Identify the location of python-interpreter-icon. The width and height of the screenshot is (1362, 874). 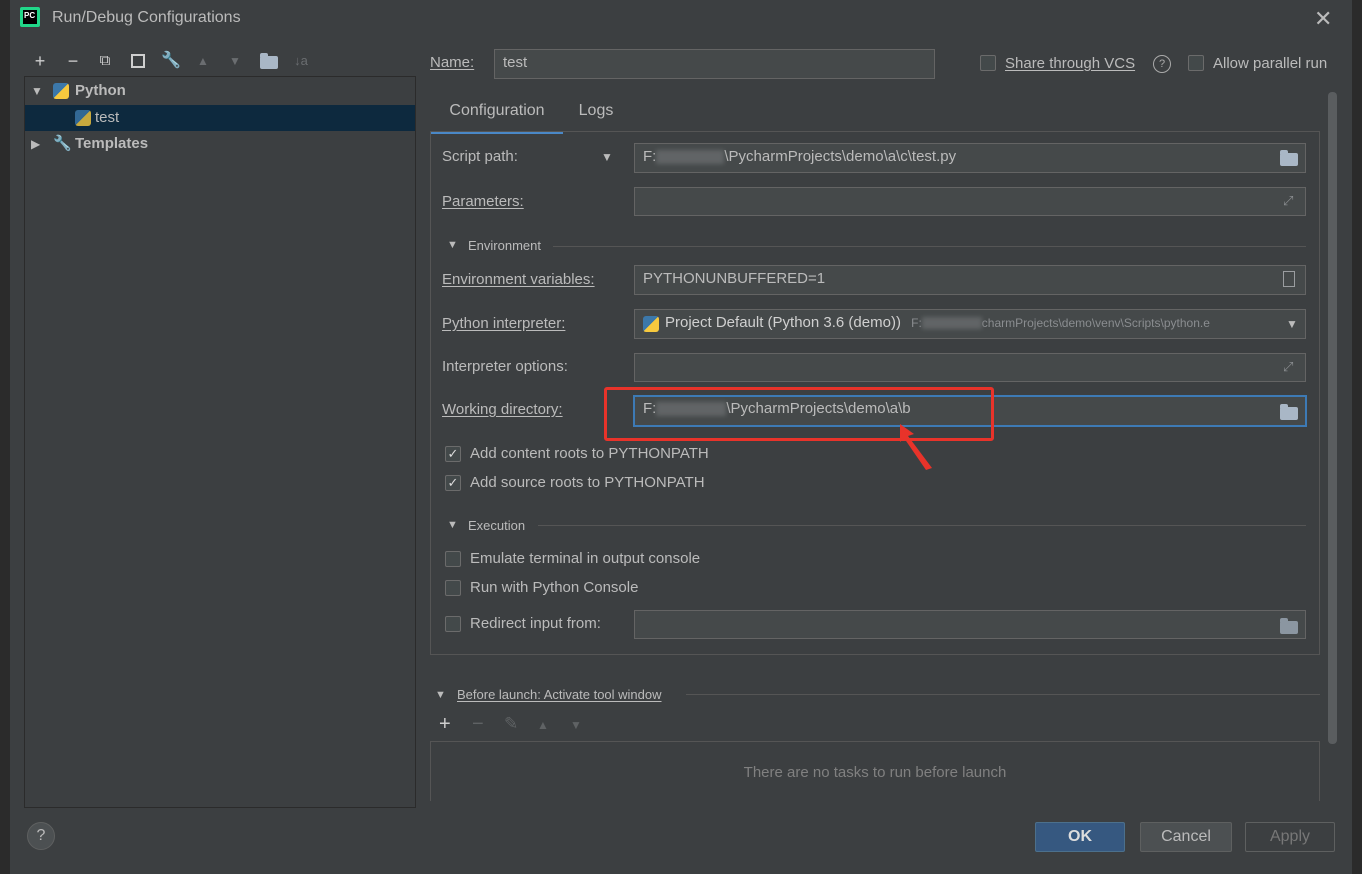
(651, 324).